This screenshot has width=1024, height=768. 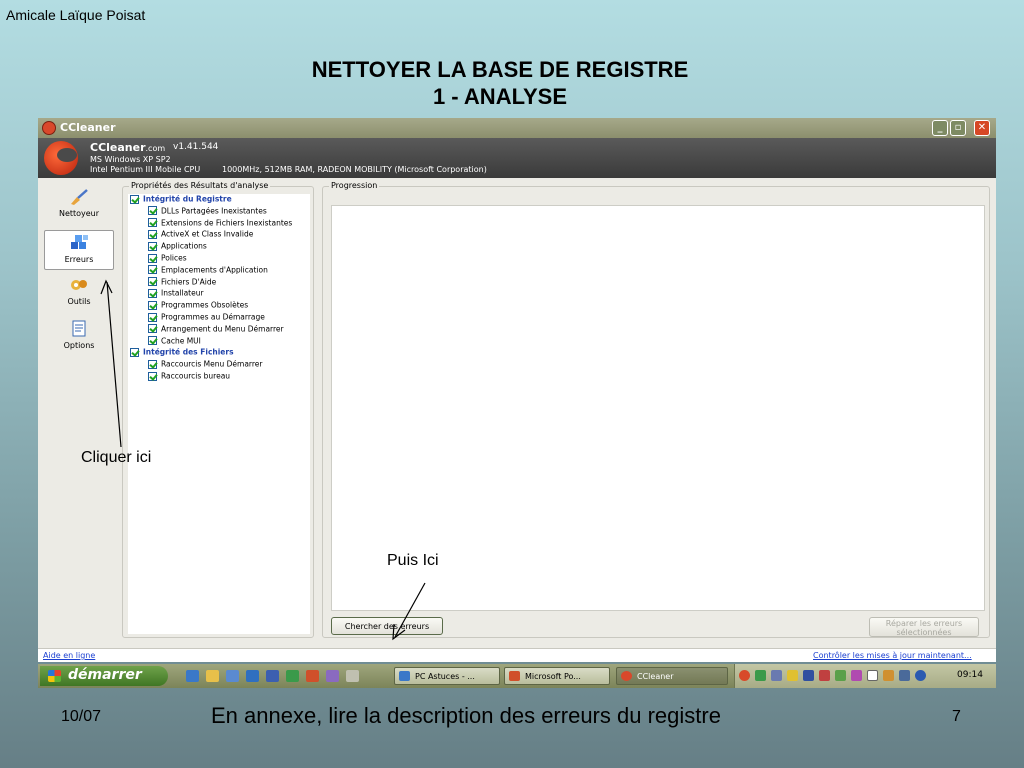 I want to click on tree-item-label: Applications, so click(x=184, y=246).